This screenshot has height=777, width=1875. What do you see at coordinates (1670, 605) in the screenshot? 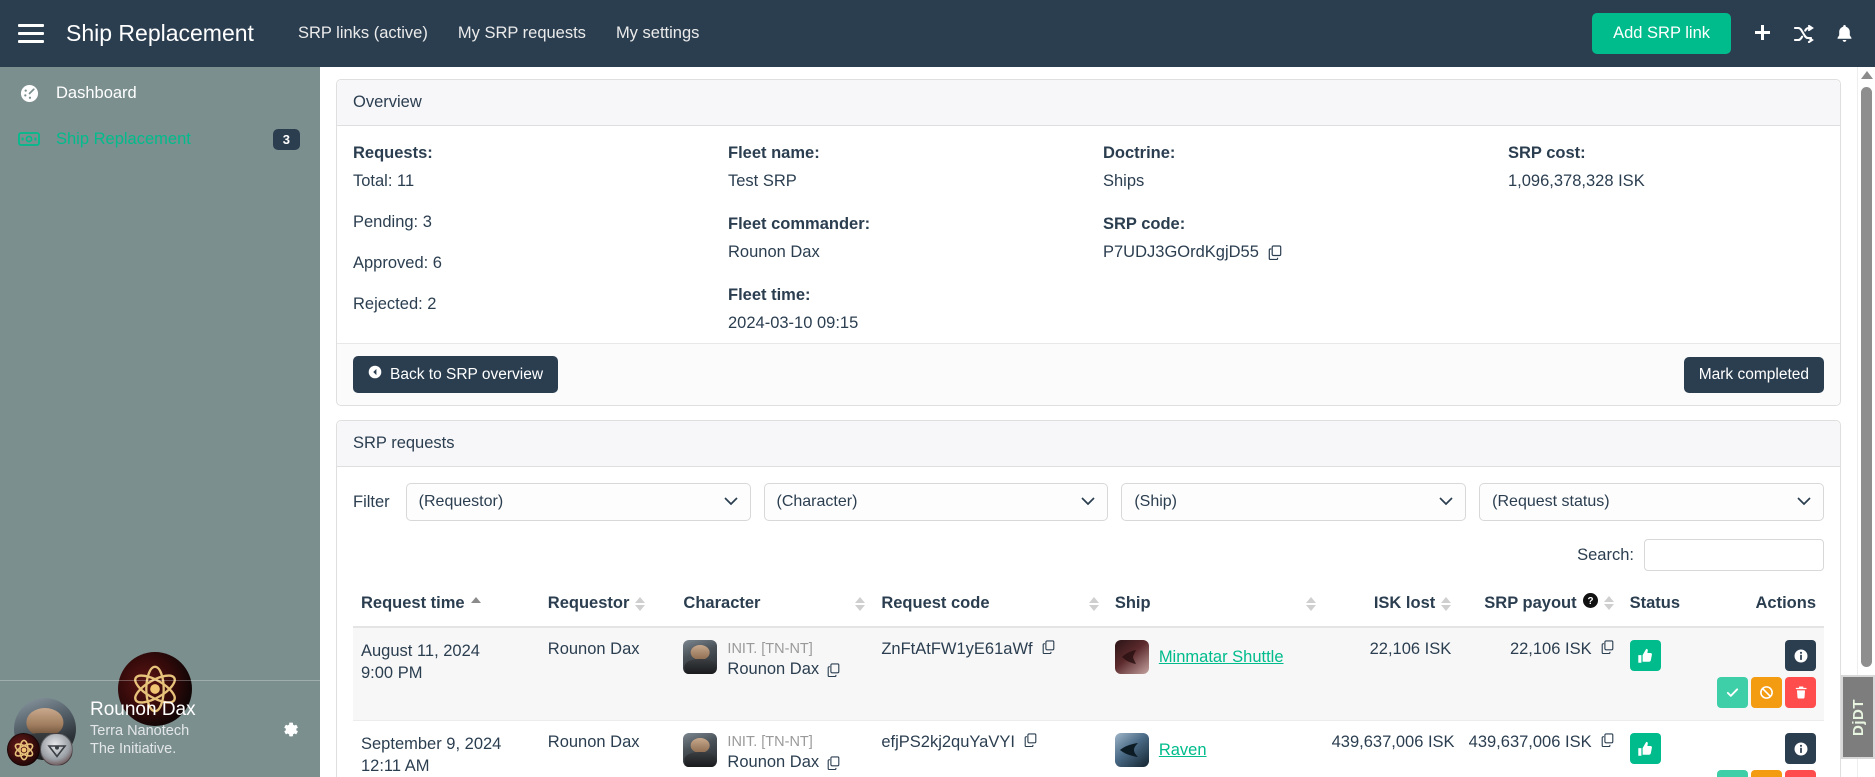
I see `col-status: Status` at bounding box center [1670, 605].